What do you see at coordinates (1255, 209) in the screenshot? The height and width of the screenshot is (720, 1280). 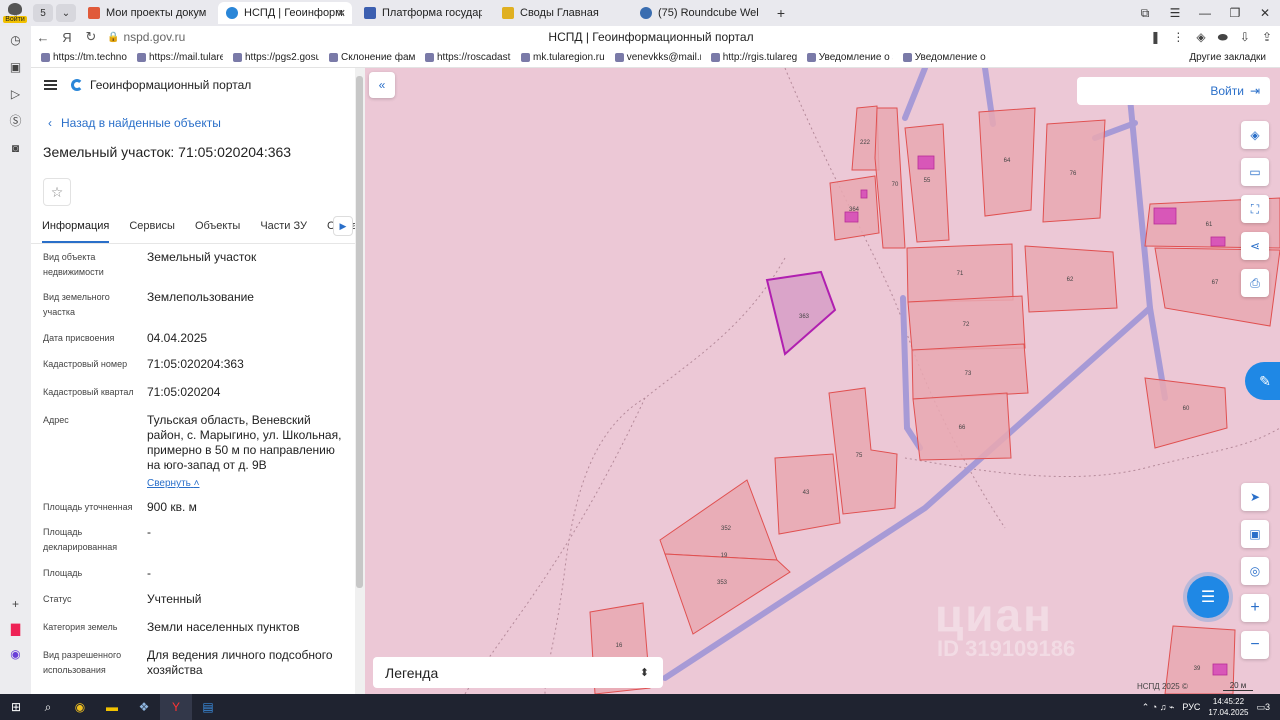 I see `select-area-icon: ⛶` at bounding box center [1255, 209].